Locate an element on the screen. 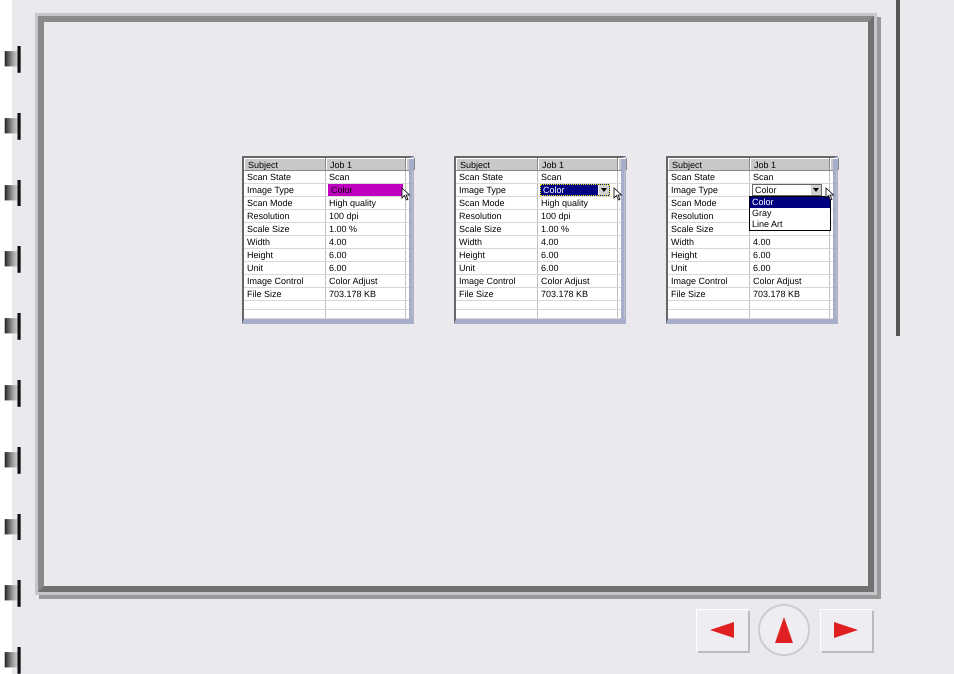 This screenshot has height=674, width=954. right-triangle-icon is located at coordinates (846, 630).